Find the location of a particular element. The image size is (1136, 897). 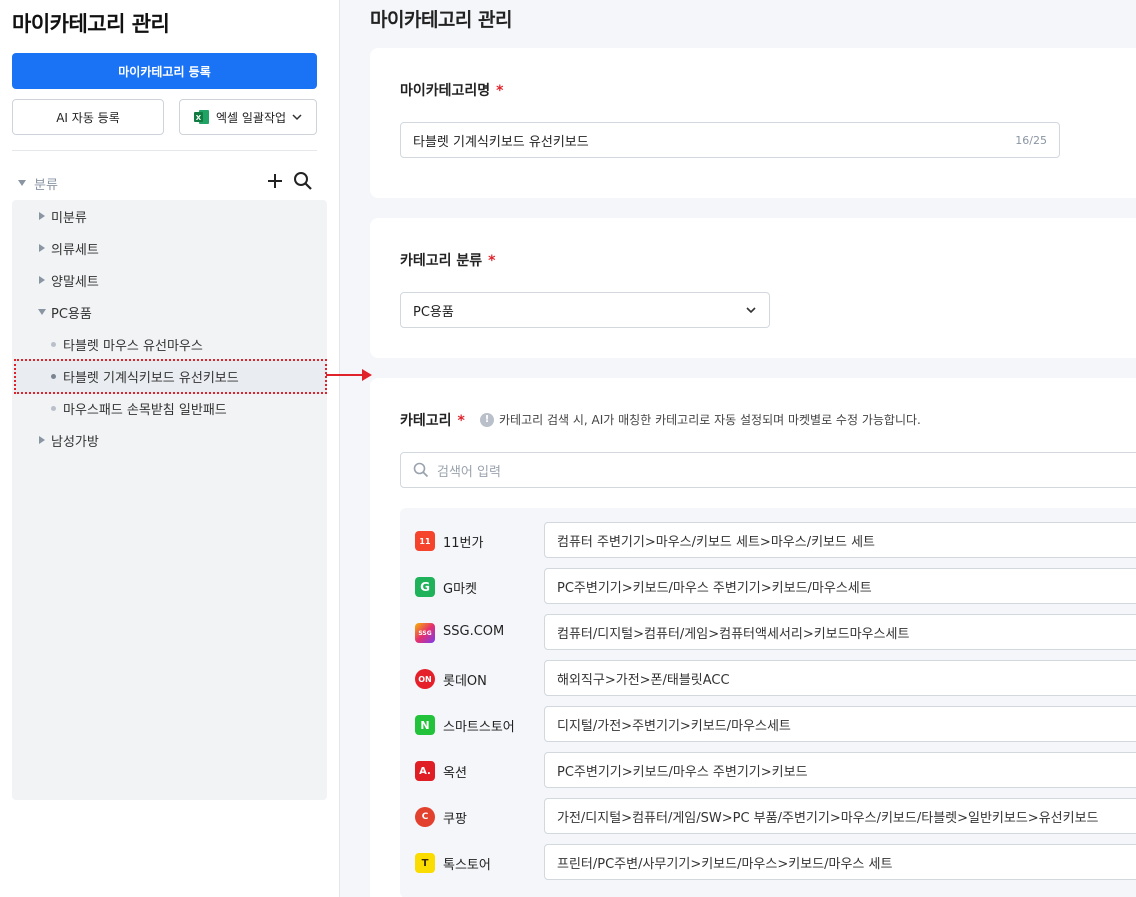

classification-card: 카테고리 분류 * PC용품 is located at coordinates (753, 288).